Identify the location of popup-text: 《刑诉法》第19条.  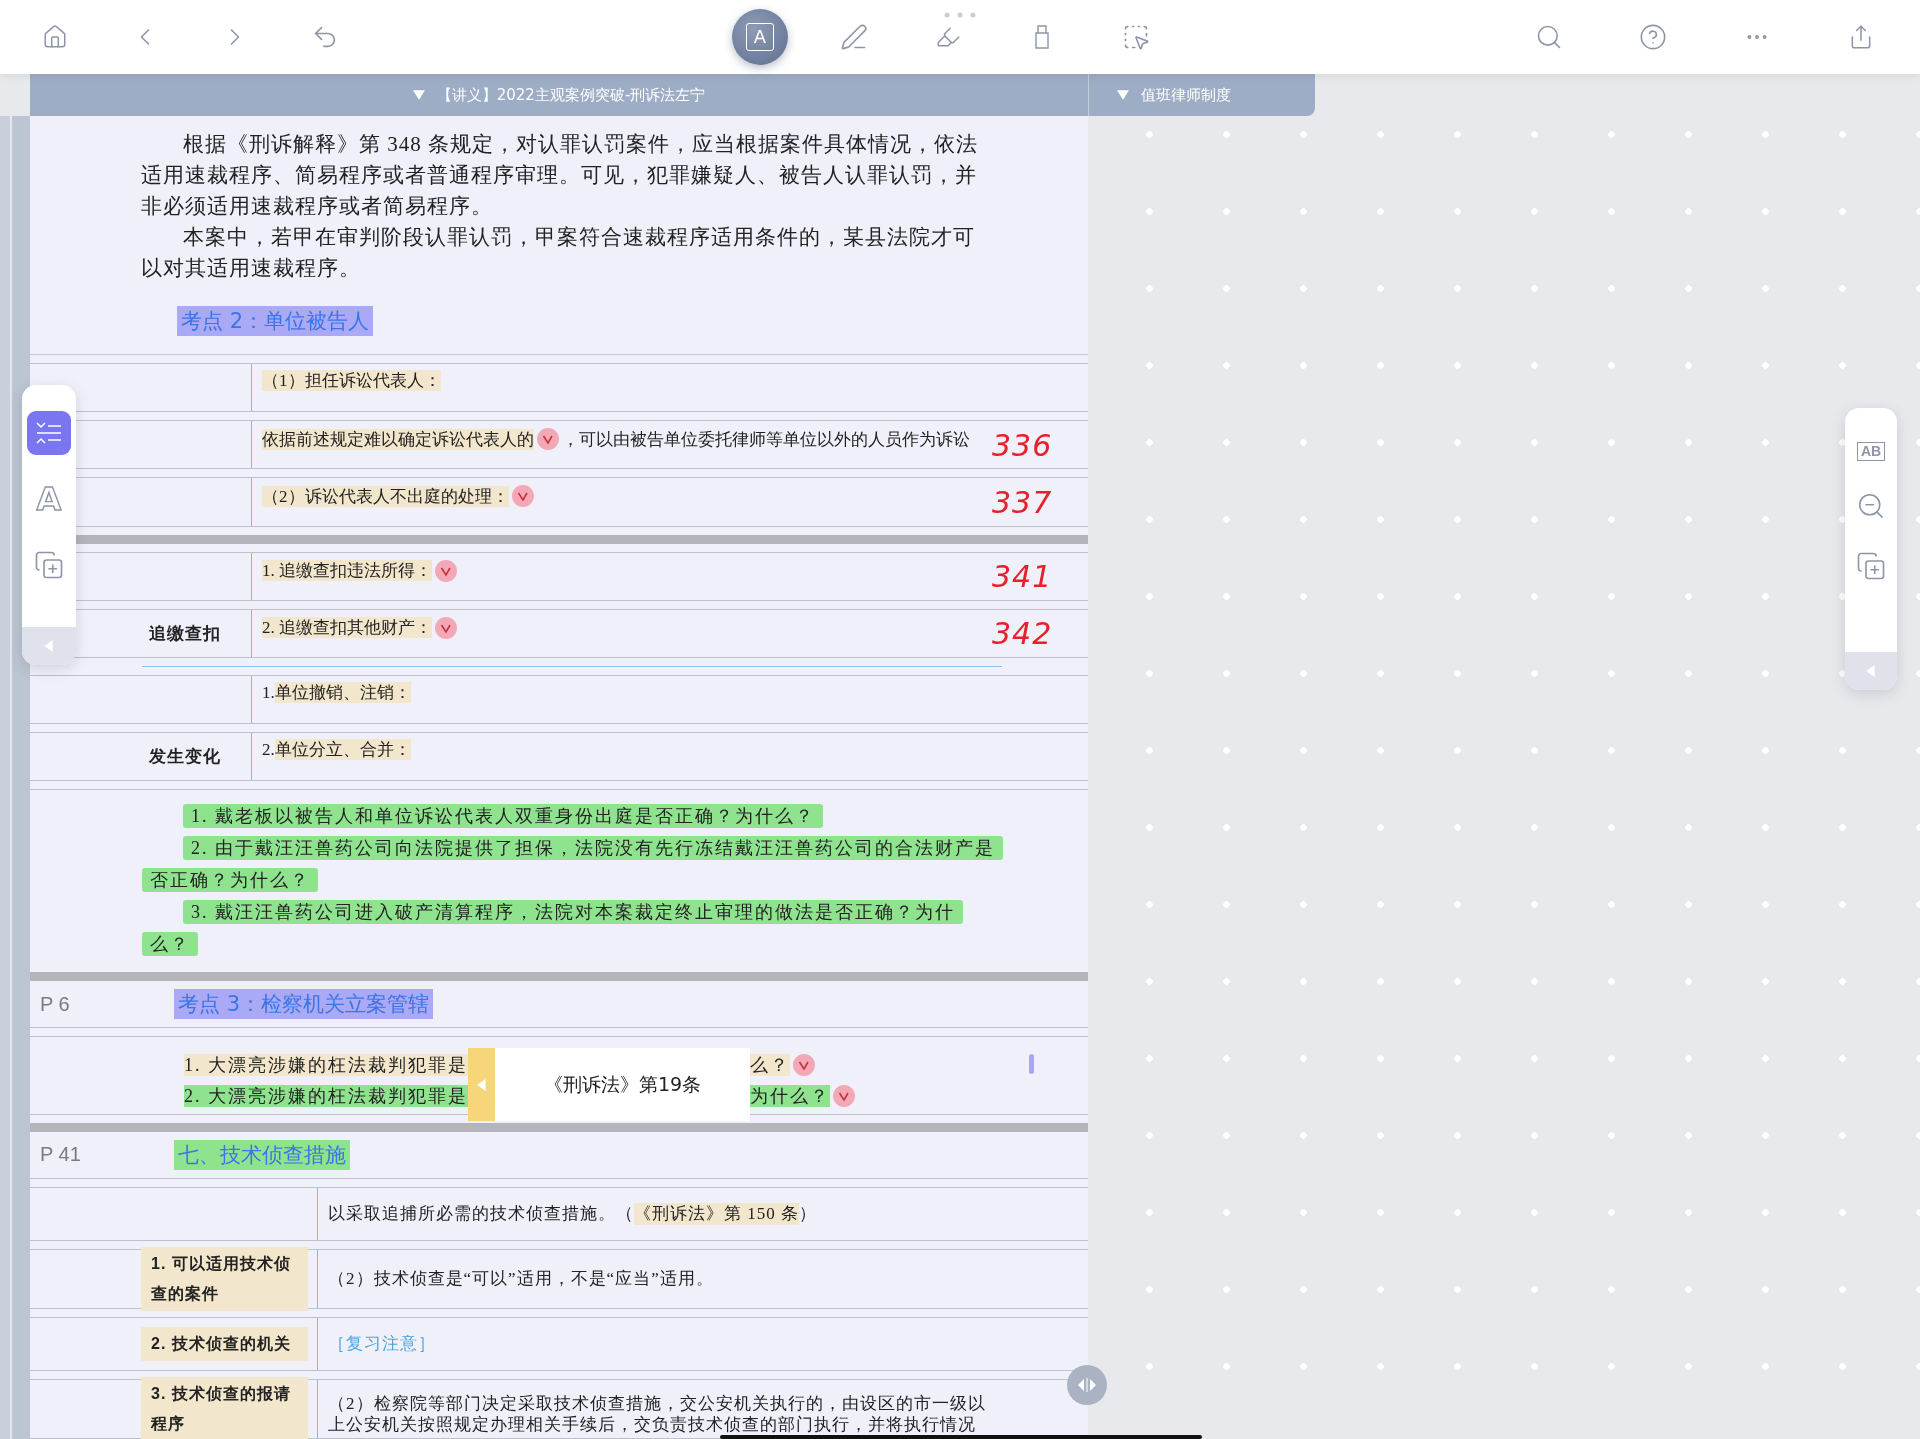
(622, 1084).